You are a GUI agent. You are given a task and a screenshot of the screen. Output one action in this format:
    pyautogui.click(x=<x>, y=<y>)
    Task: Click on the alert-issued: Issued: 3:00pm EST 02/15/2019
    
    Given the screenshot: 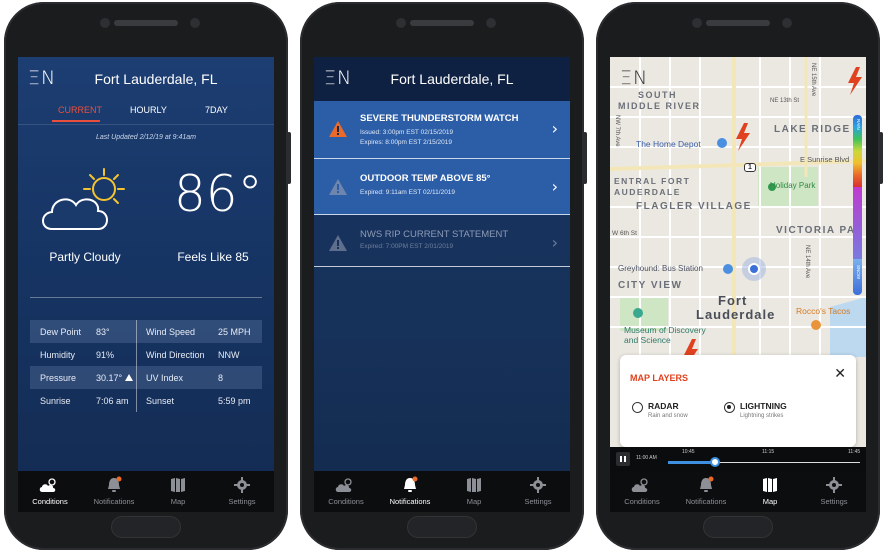 What is the action you would take?
    pyautogui.click(x=407, y=132)
    